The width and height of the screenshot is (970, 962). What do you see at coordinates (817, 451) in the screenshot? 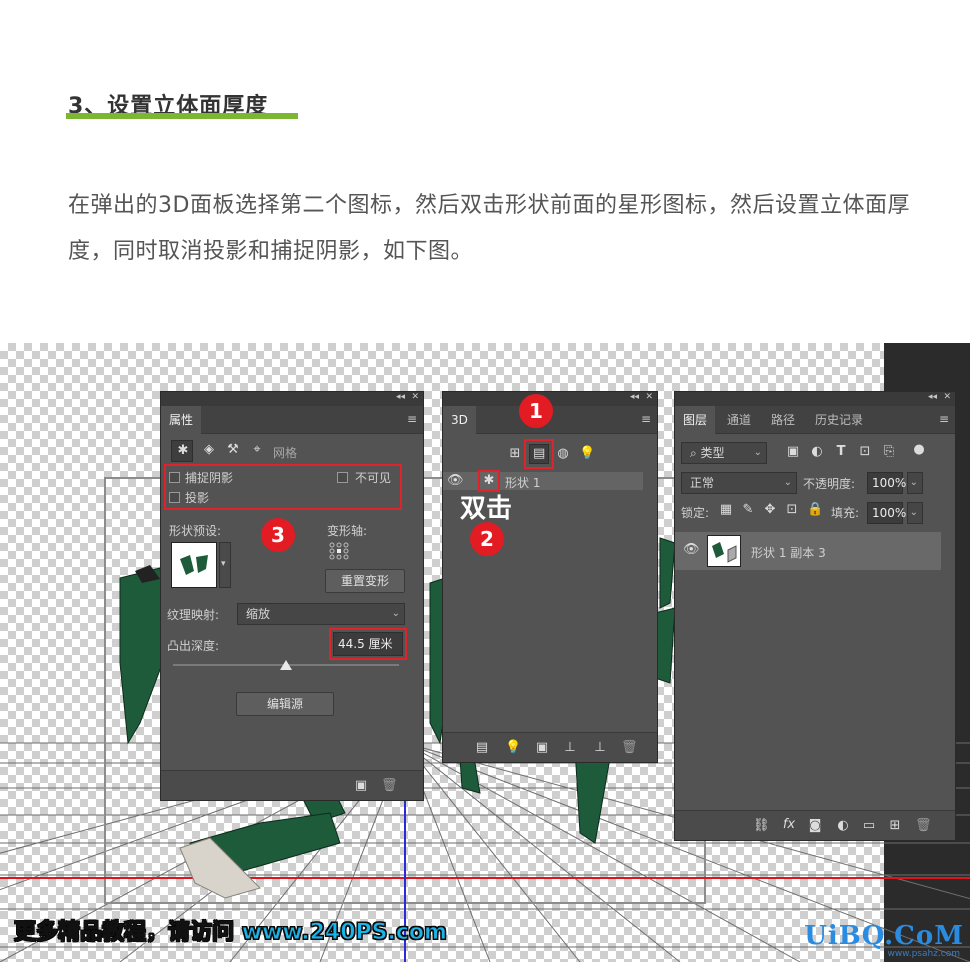
I see `adjustment-filter-icon: ◐` at bounding box center [817, 451].